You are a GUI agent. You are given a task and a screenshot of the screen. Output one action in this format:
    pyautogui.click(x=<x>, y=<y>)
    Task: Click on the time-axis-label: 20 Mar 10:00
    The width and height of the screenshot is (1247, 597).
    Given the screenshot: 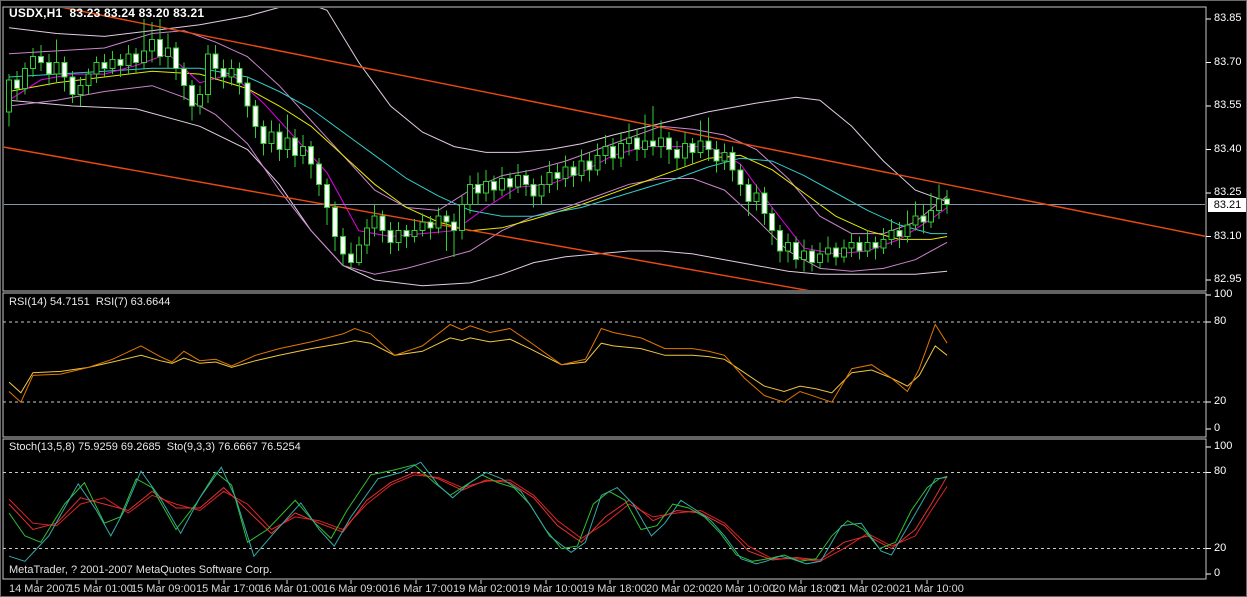 What is the action you would take?
    pyautogui.click(x=742, y=589)
    